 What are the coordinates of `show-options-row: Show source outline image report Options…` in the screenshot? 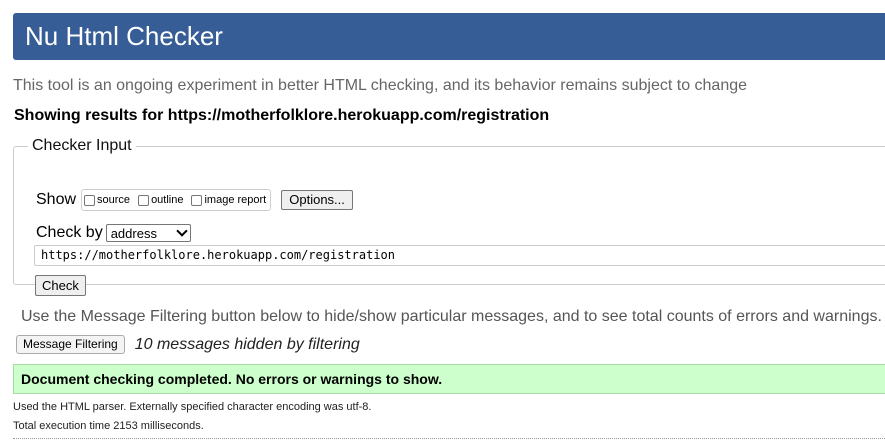 It's located at (194, 200).